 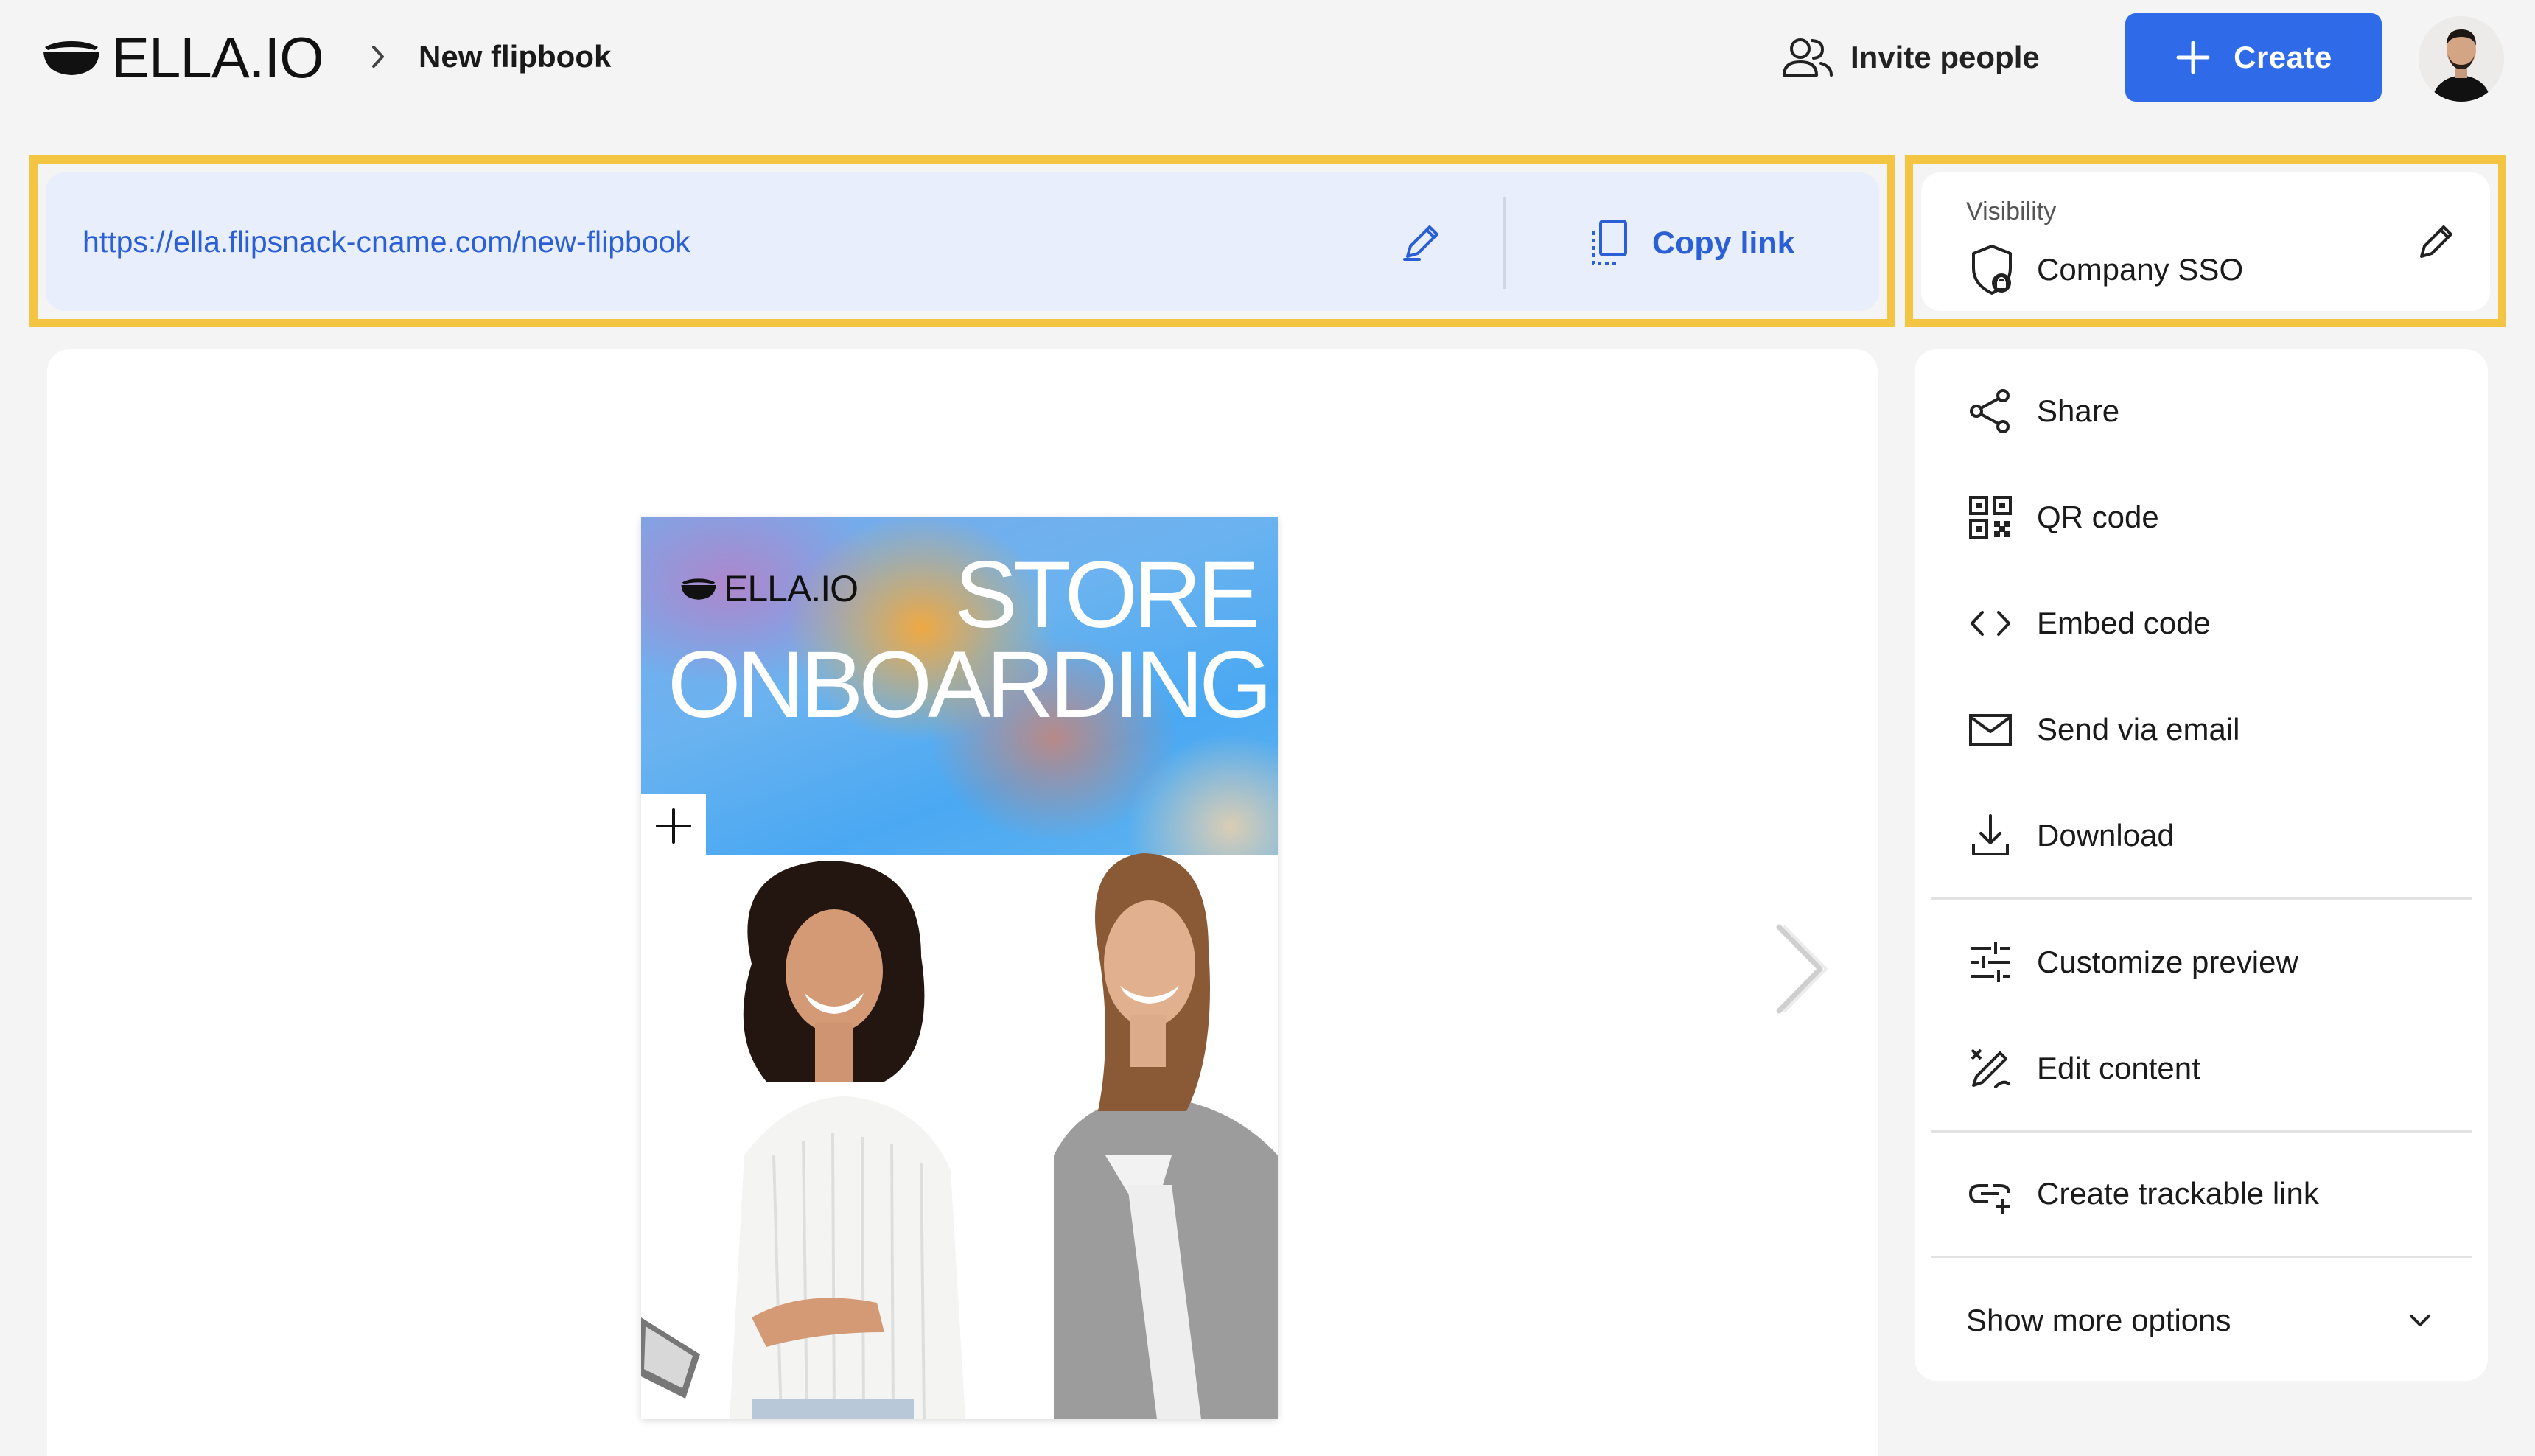 What do you see at coordinates (1802, 969) in the screenshot?
I see `next-page-chevron-icon` at bounding box center [1802, 969].